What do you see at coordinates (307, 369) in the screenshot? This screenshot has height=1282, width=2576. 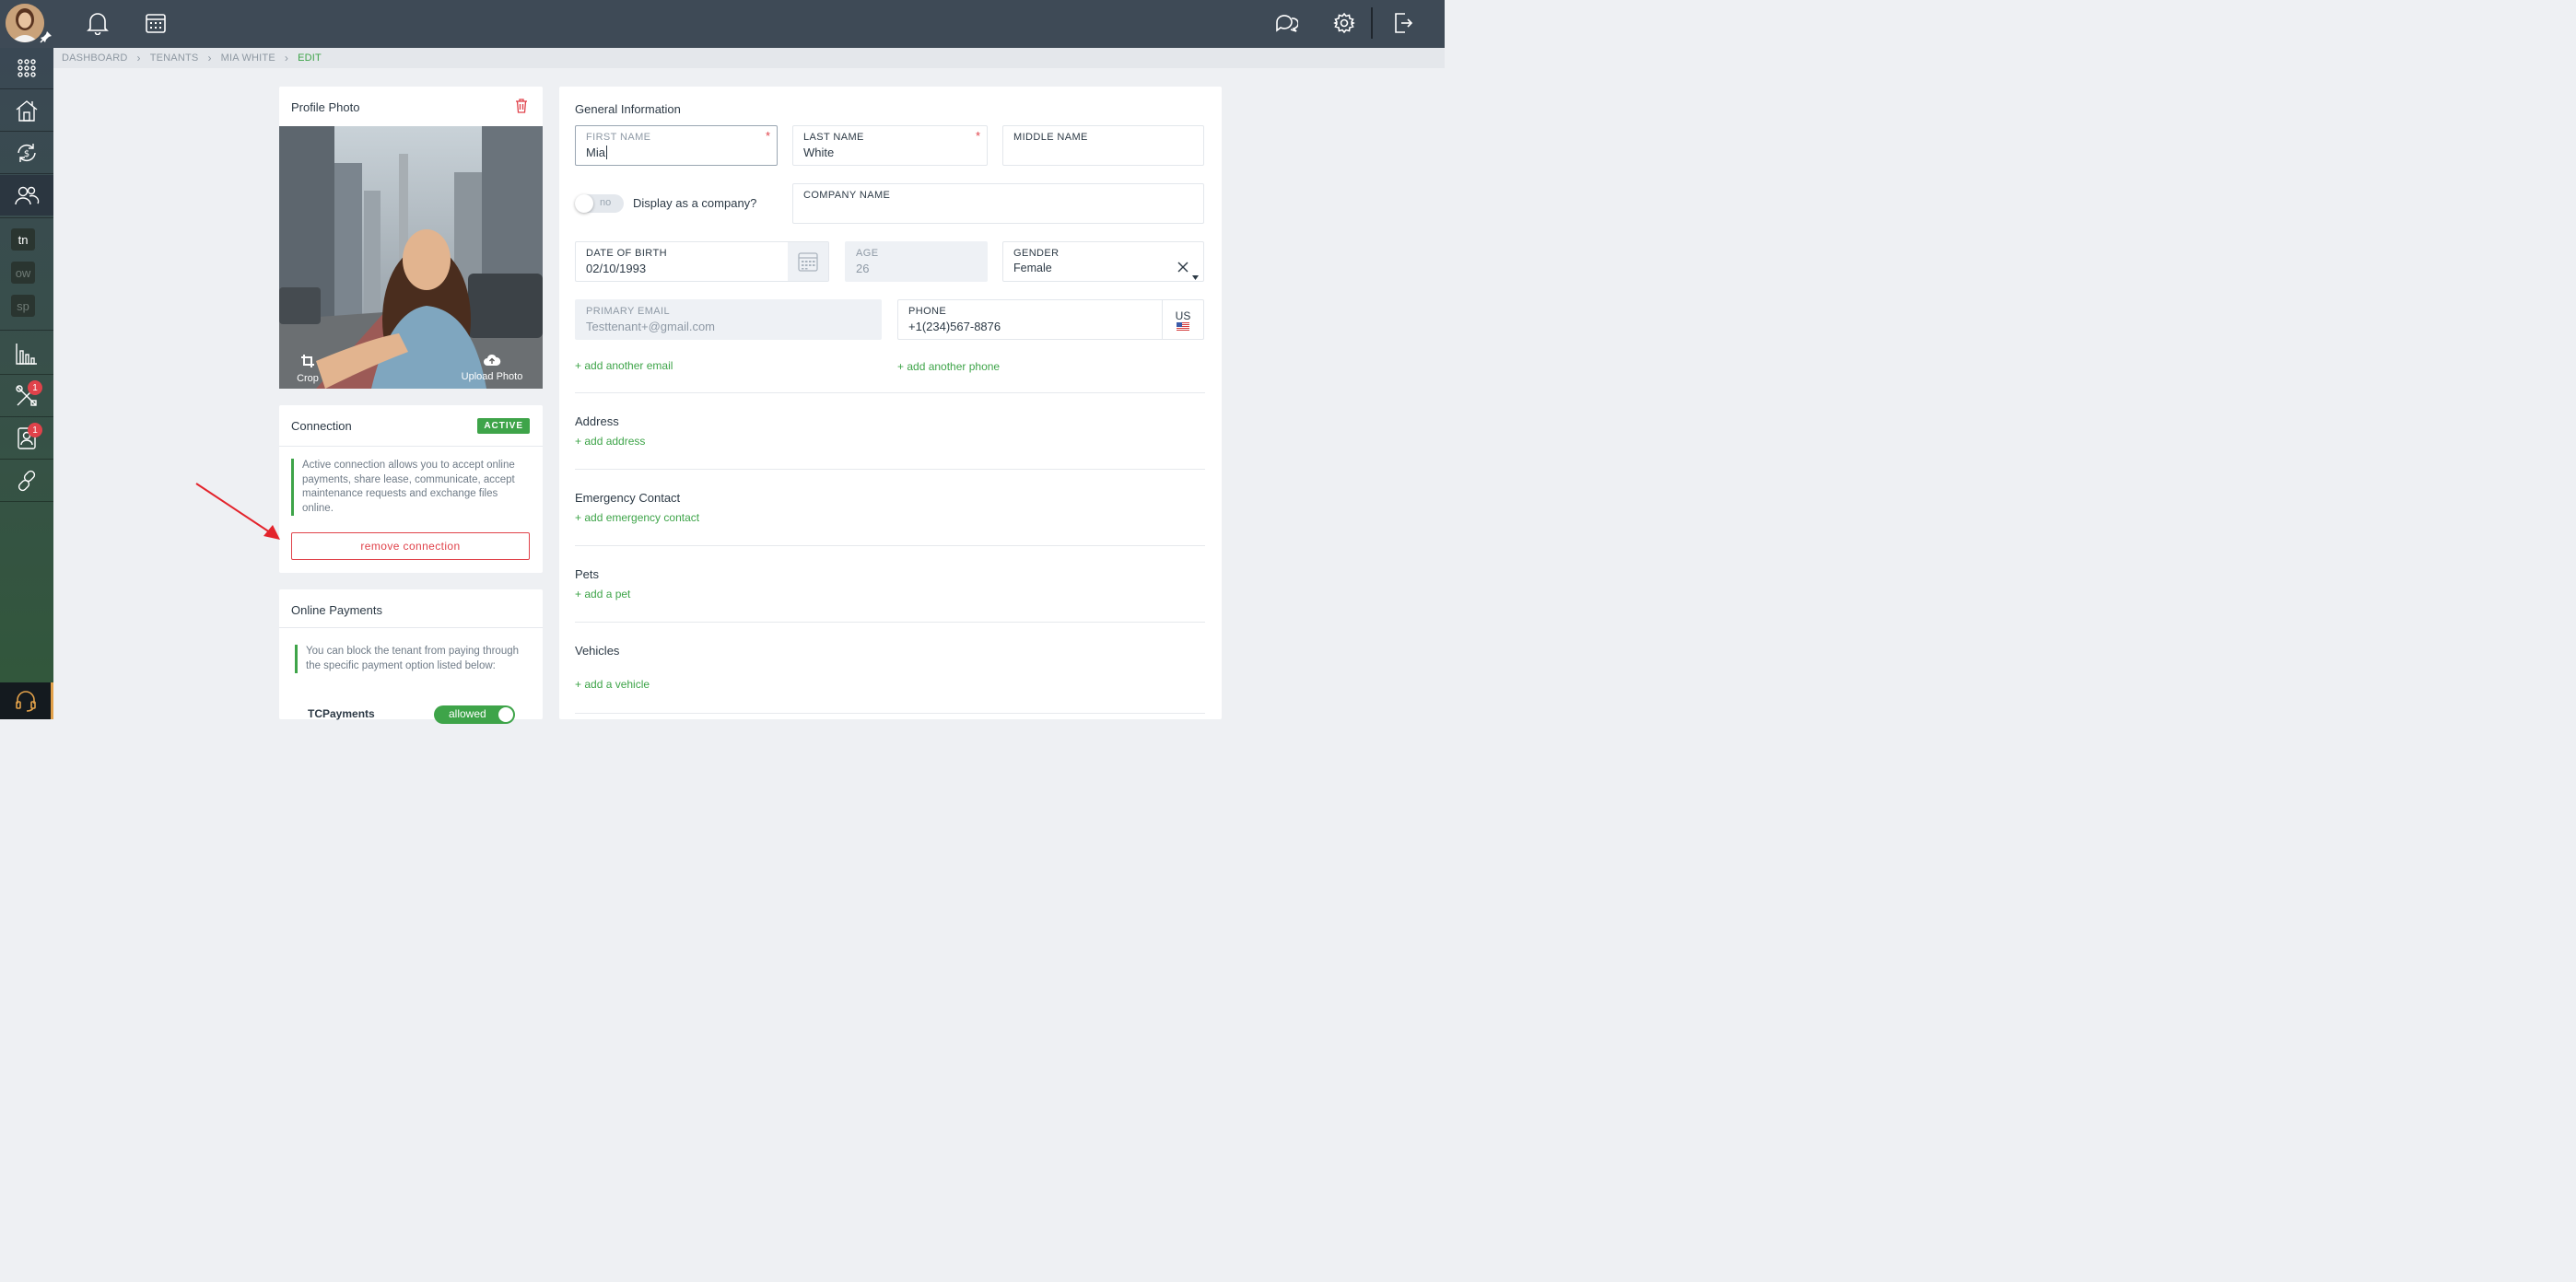 I see `crop-button: Crop` at bounding box center [307, 369].